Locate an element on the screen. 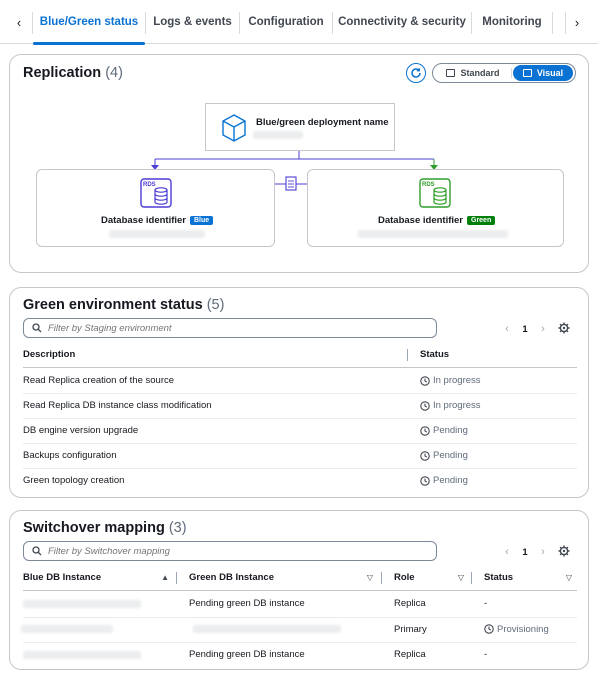 This screenshot has height=680, width=598. deployment-name-label: Blue/green deployment name is located at coordinates (322, 122).